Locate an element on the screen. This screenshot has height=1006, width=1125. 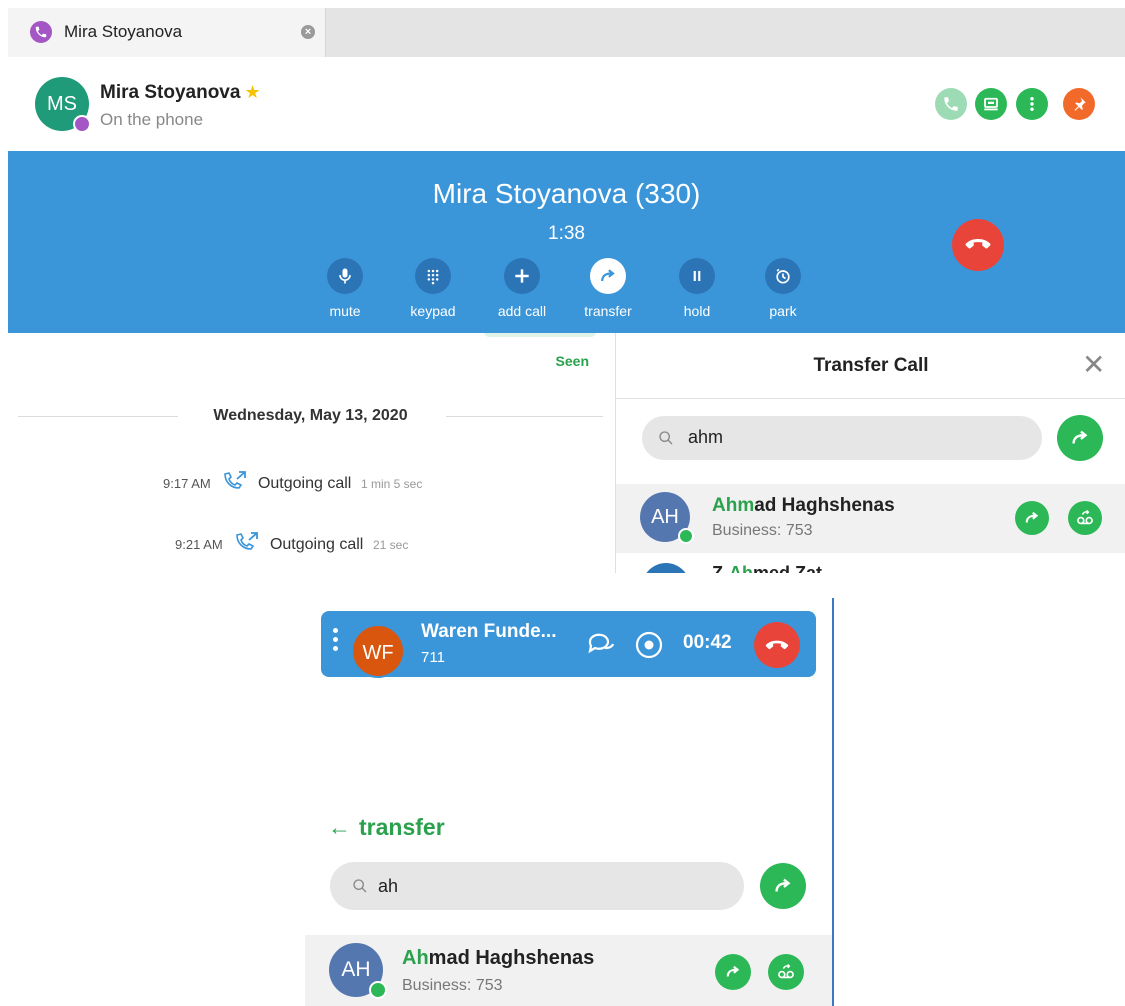
more-vertical-icon is located at coordinates (1032, 104).